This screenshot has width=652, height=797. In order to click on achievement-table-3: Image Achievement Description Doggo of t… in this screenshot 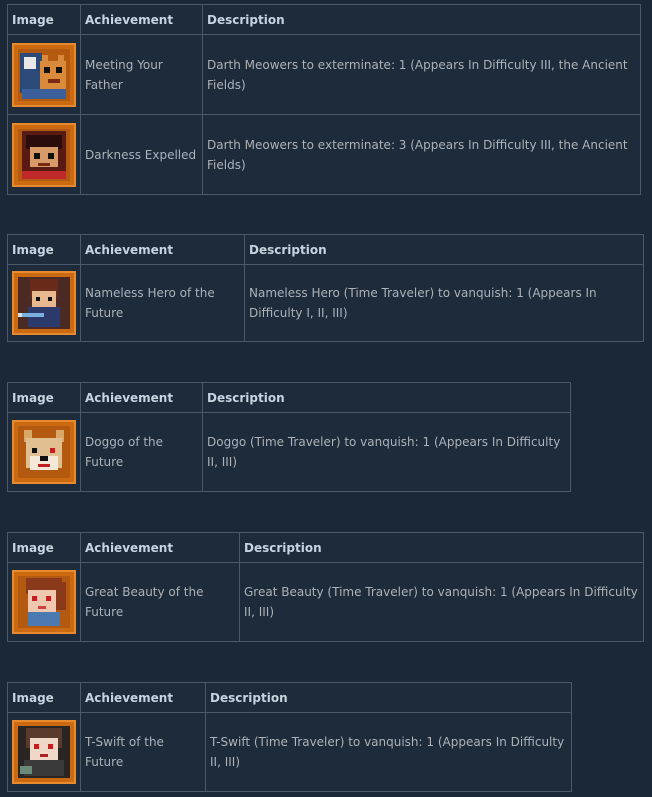, I will do `click(289, 437)`.